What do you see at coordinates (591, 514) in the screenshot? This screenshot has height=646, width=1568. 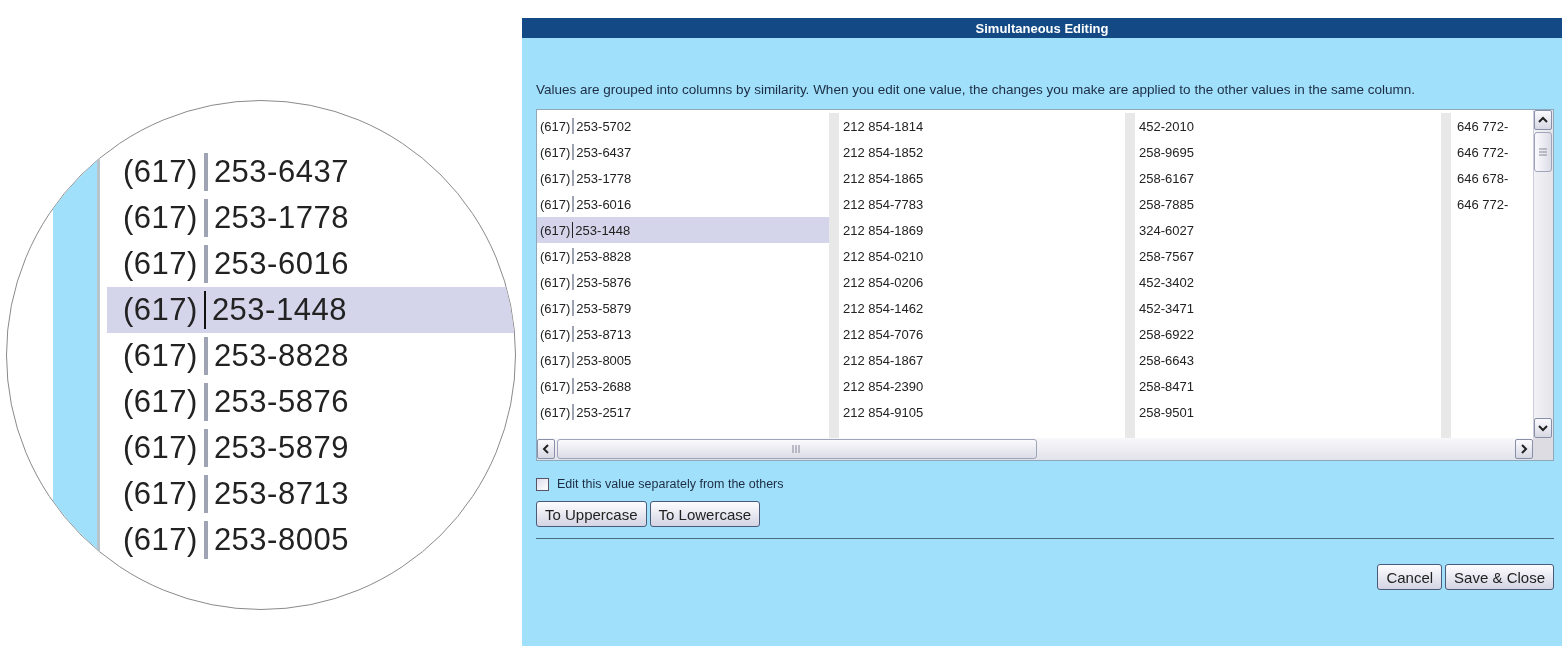 I see `case-button: To Uppercase` at bounding box center [591, 514].